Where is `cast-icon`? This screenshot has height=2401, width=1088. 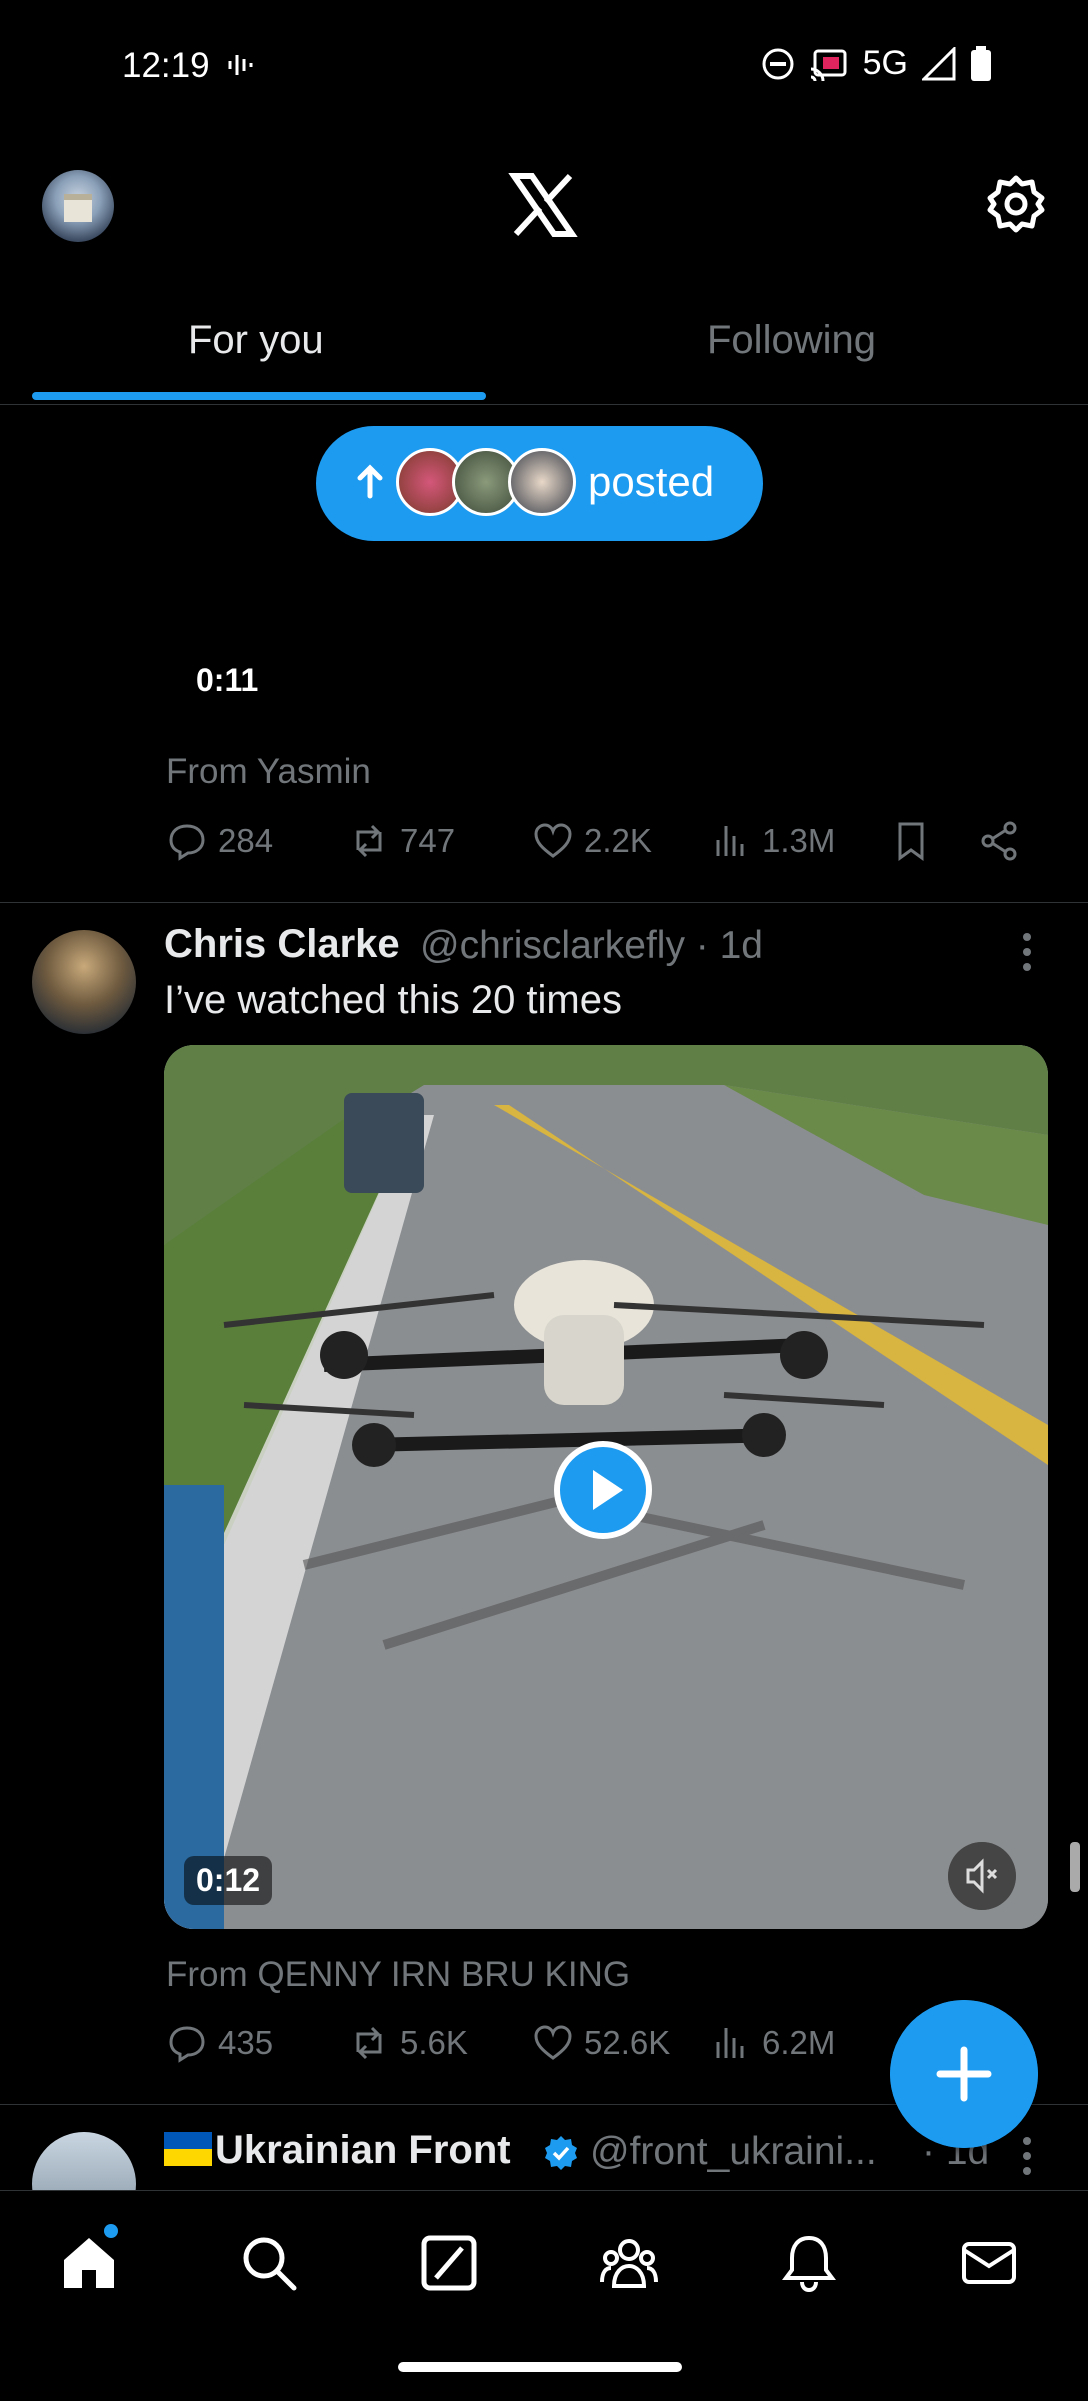
cast-icon is located at coordinates (828, 65).